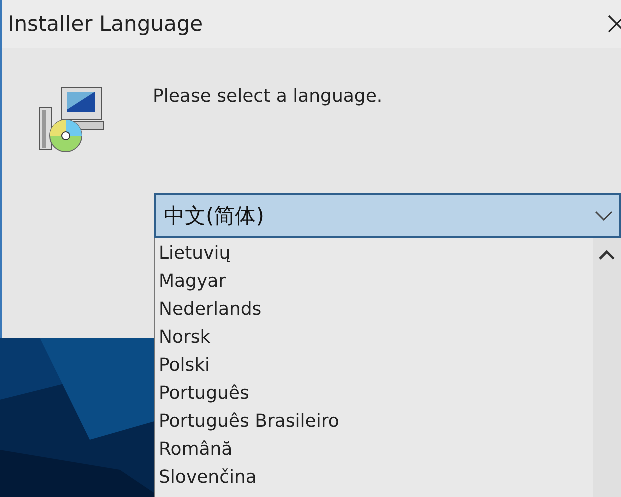 The image size is (621, 497). I want to click on language-option: Nederlands, so click(374, 310).